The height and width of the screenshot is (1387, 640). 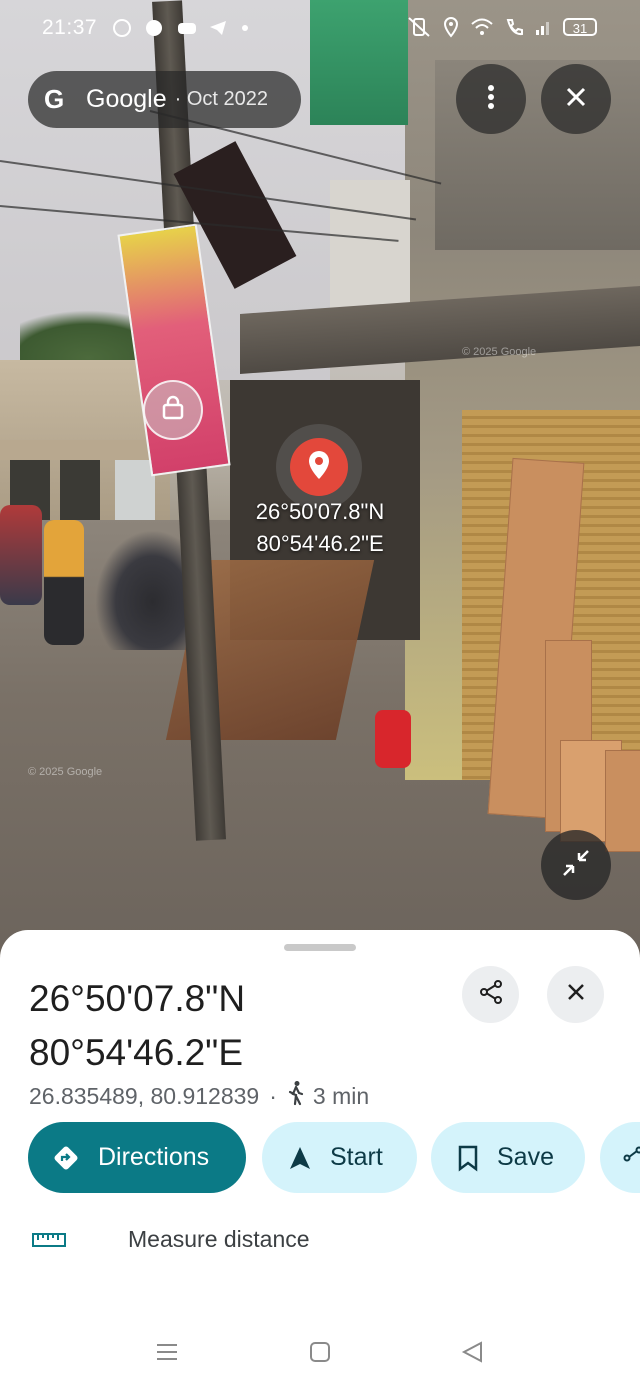 I want to click on close-street-view-button, so click(x=576, y=99).